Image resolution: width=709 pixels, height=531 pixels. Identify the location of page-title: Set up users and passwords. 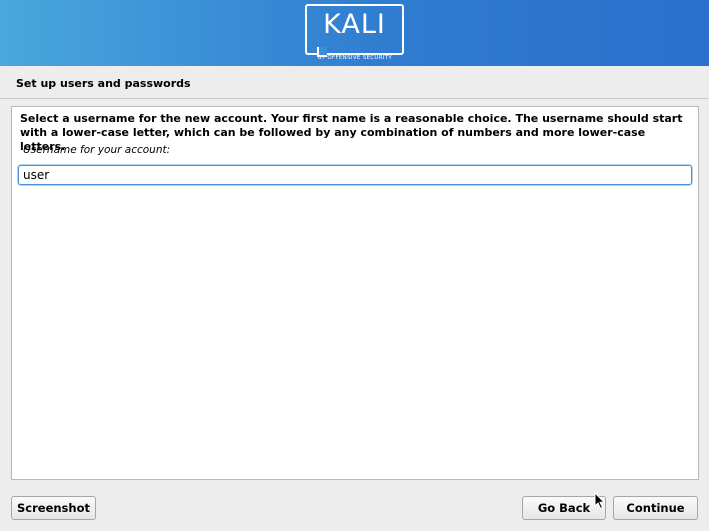
(103, 83).